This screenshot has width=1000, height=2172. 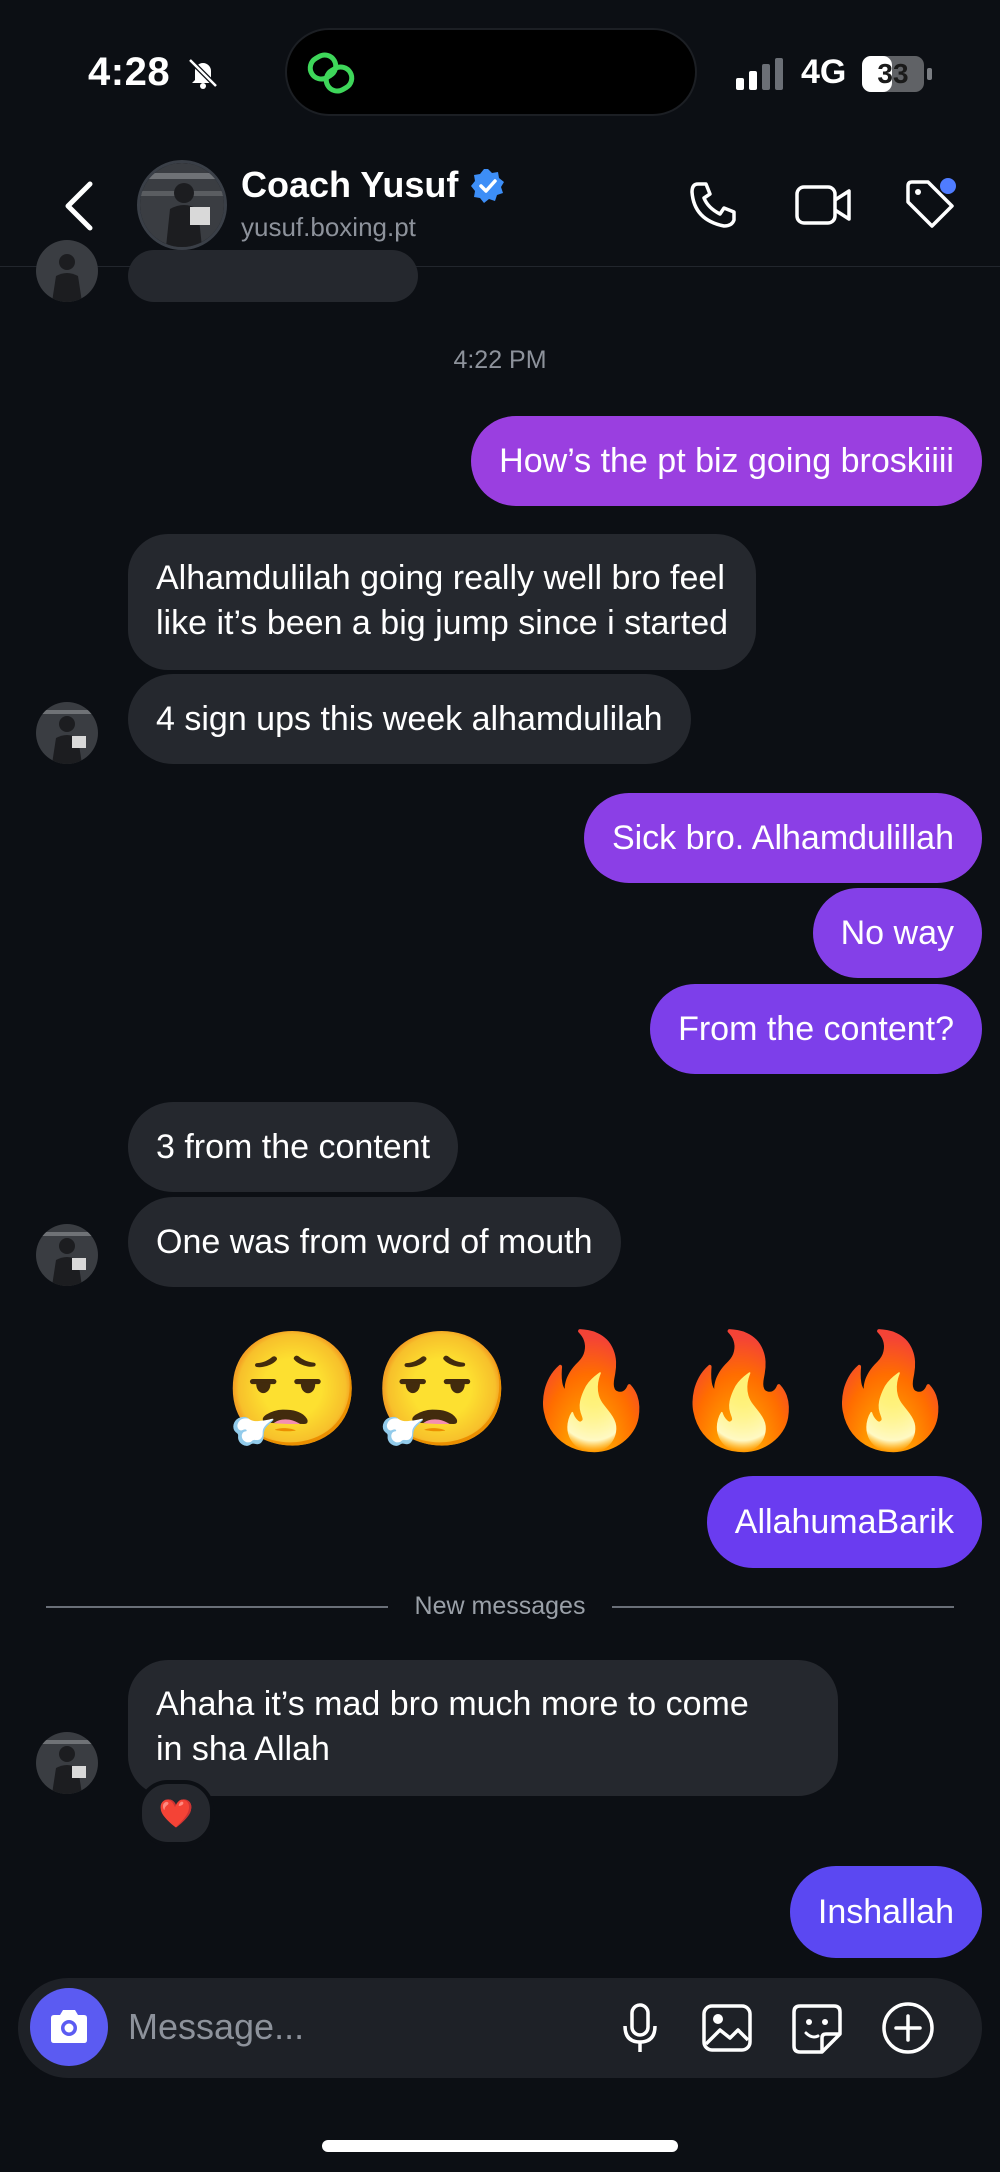 I want to click on message-bubble-incoming: 3 from the content, so click(x=293, y=1147).